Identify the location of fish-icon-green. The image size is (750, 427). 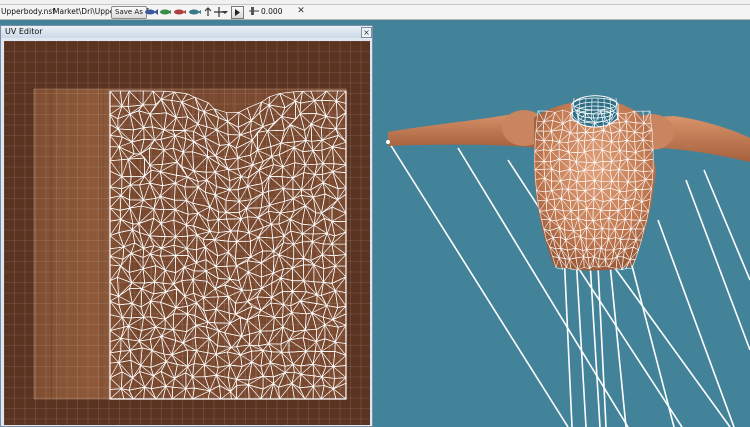
(165, 12).